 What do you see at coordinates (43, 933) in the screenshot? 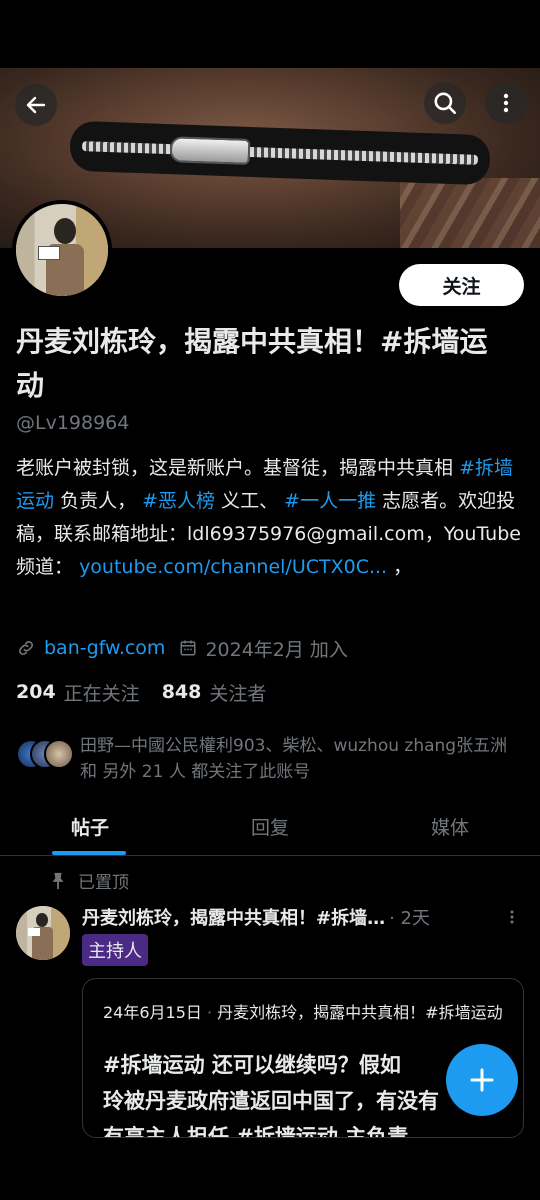
I see `post-avatar` at bounding box center [43, 933].